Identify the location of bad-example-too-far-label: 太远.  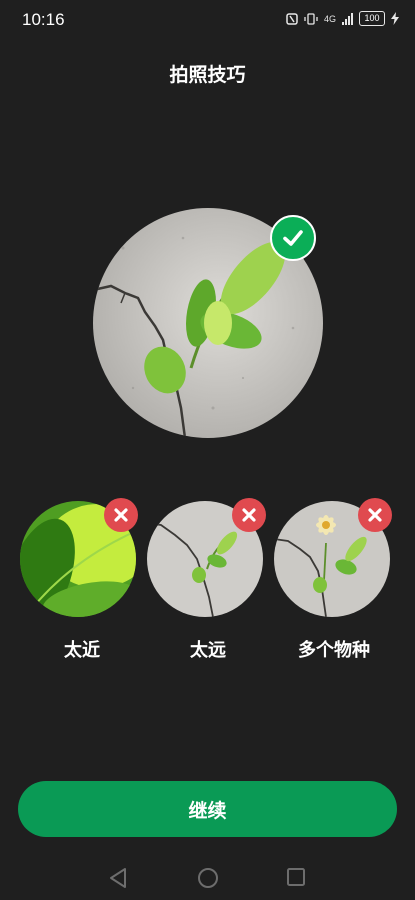
(208, 650).